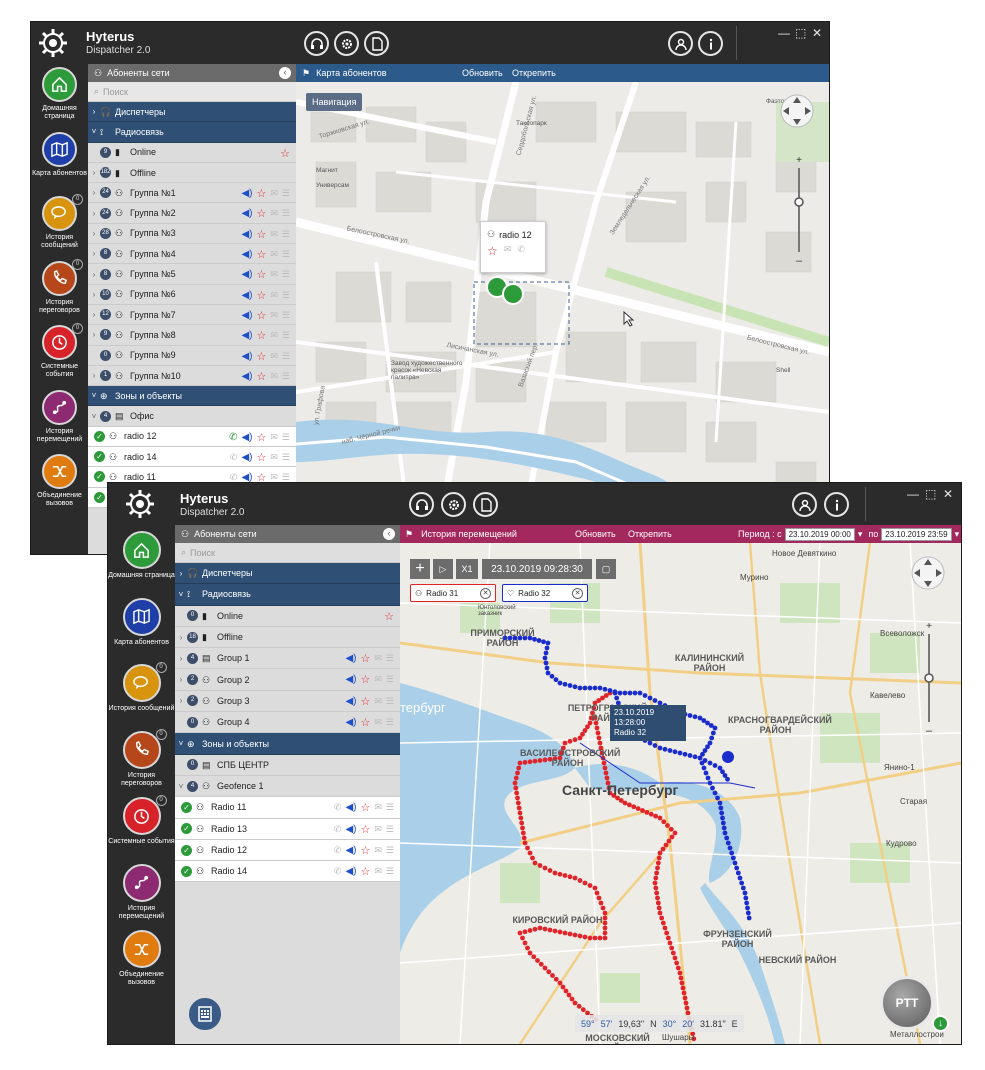  I want to click on tree-item: 9 ▮ Online ☆, so click(192, 153).